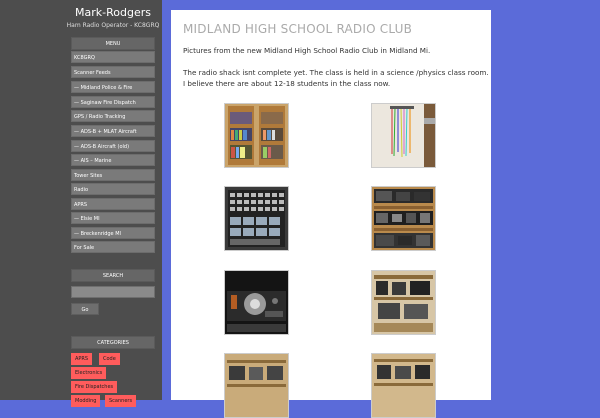 The height and width of the screenshot is (418, 600). What do you see at coordinates (113, 146) in the screenshot?
I see `menu-item-adsb-old: — ADS-B Aircraft (old)` at bounding box center [113, 146].